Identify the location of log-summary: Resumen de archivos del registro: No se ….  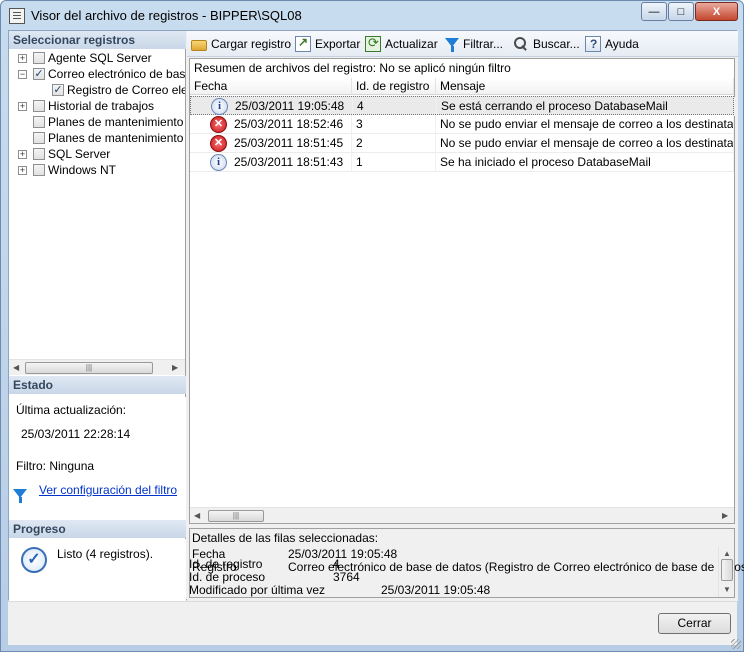
(352, 68).